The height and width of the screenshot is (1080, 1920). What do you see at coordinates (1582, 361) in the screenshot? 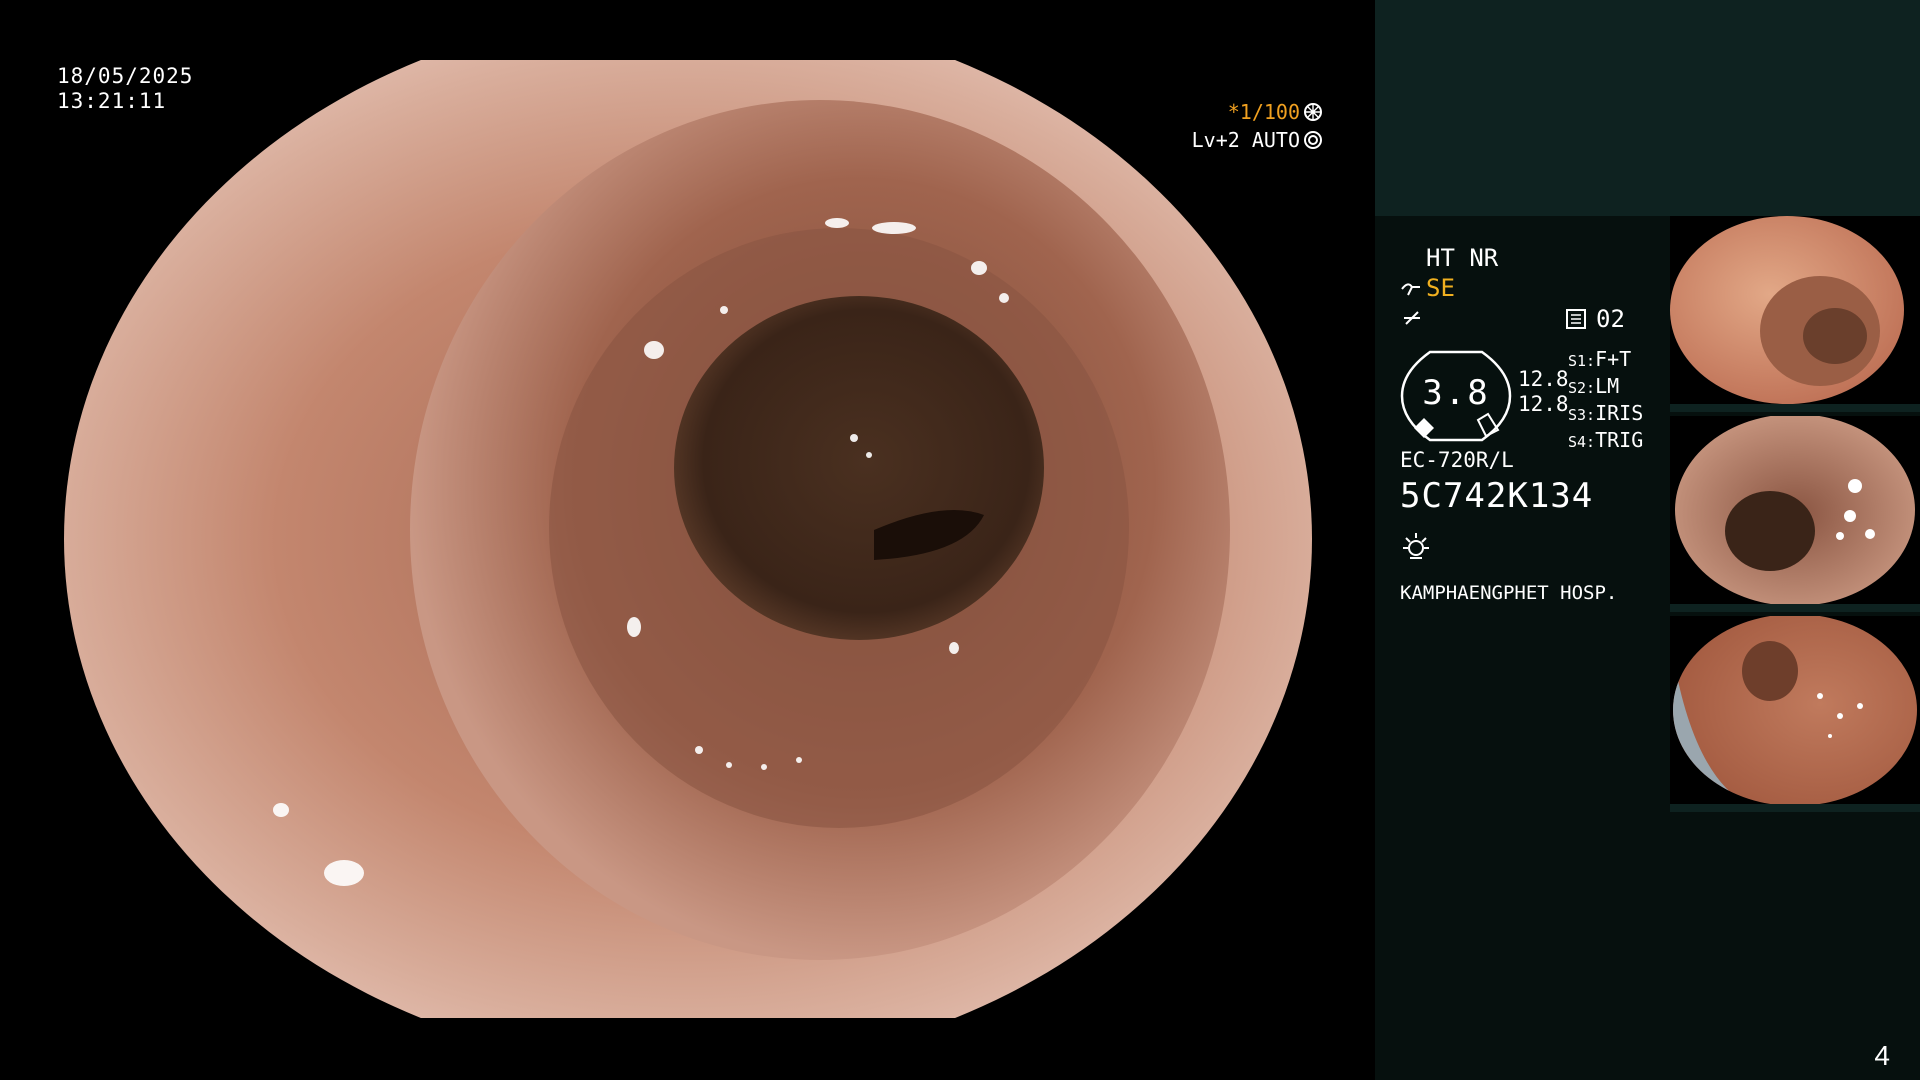
I see `switch-key: S1:` at bounding box center [1582, 361].